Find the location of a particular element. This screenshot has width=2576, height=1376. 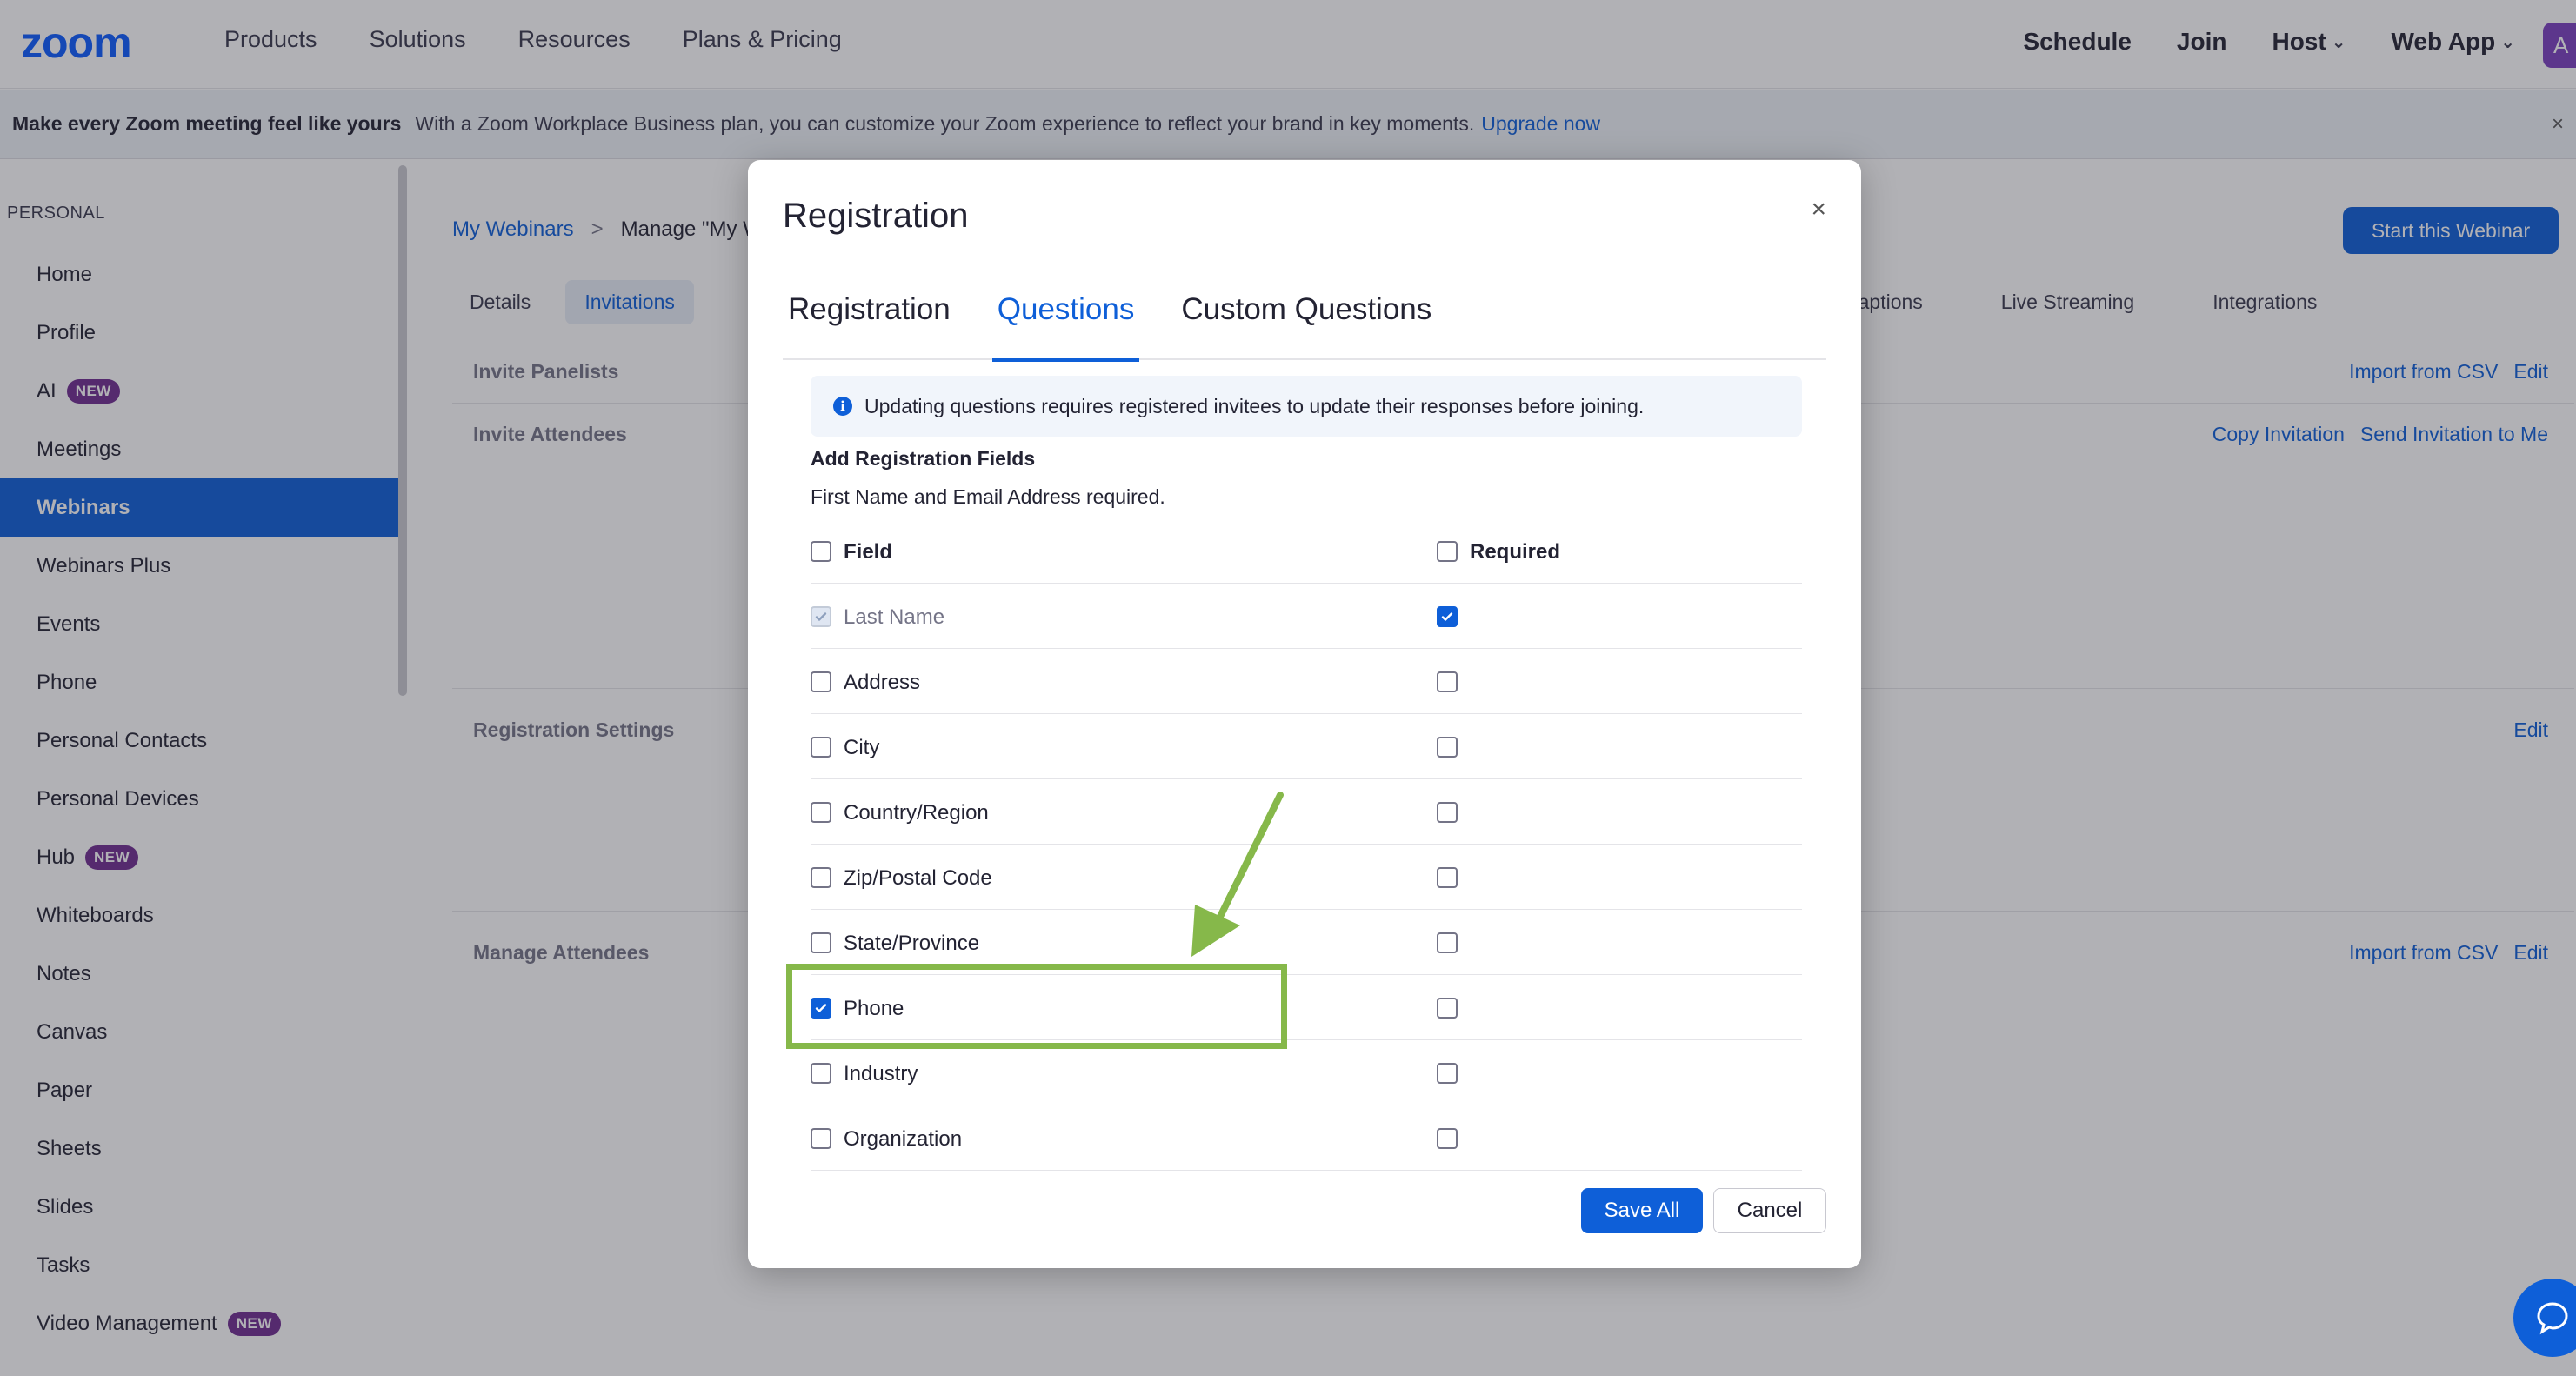

field-row-zip-postal-code: Zip/Postal Code is located at coordinates (1306, 877).